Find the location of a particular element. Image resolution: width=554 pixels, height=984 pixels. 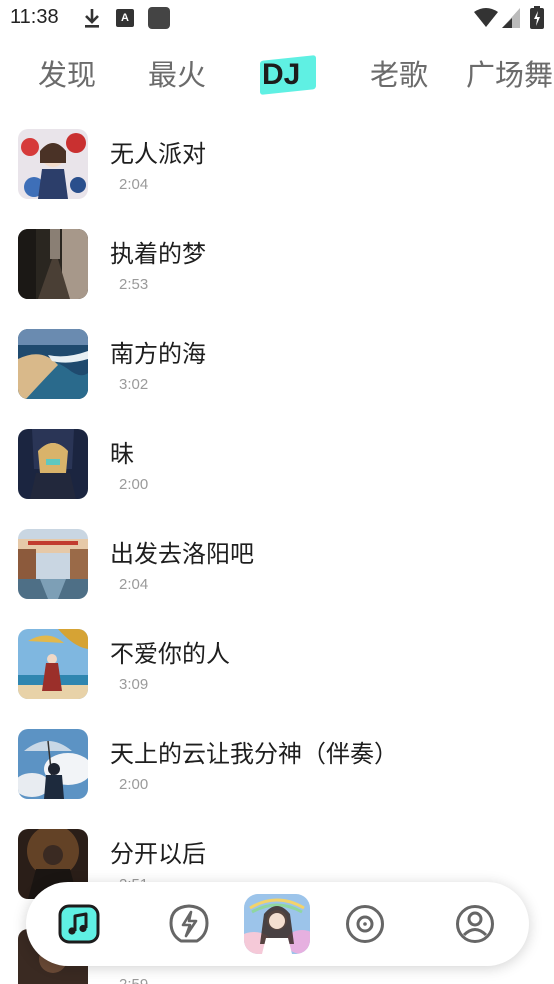

bottom-nav is located at coordinates (277, 924).